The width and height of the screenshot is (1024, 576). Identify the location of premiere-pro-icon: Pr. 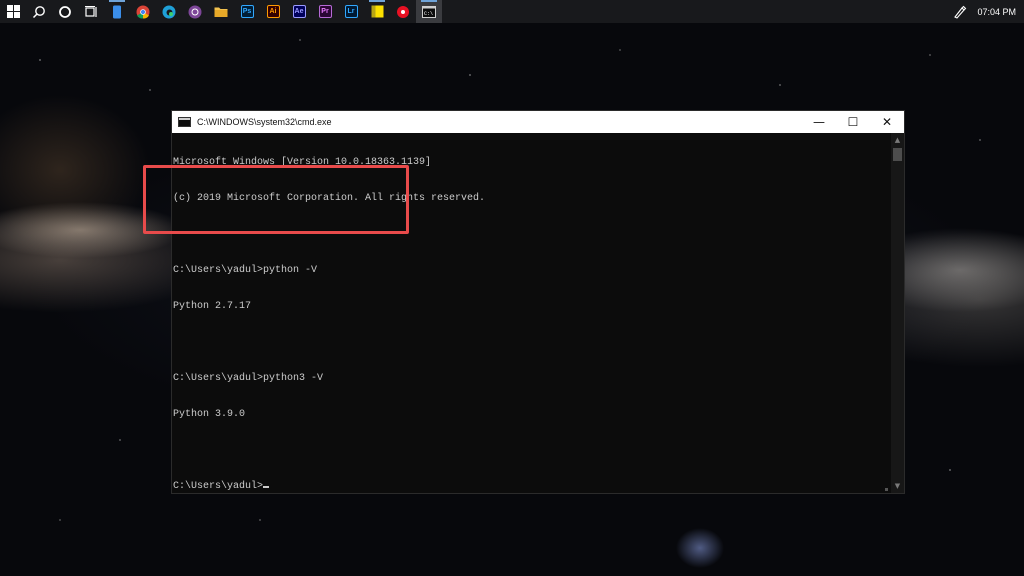
(325, 11).